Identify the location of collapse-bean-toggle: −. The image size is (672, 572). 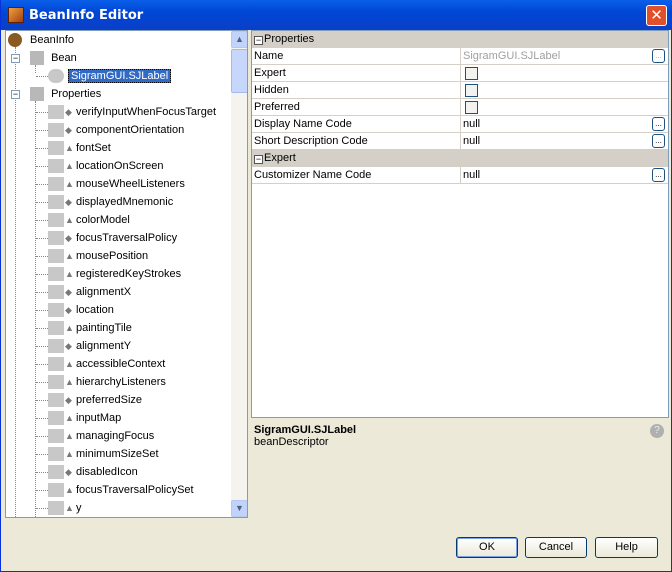
(15, 58).